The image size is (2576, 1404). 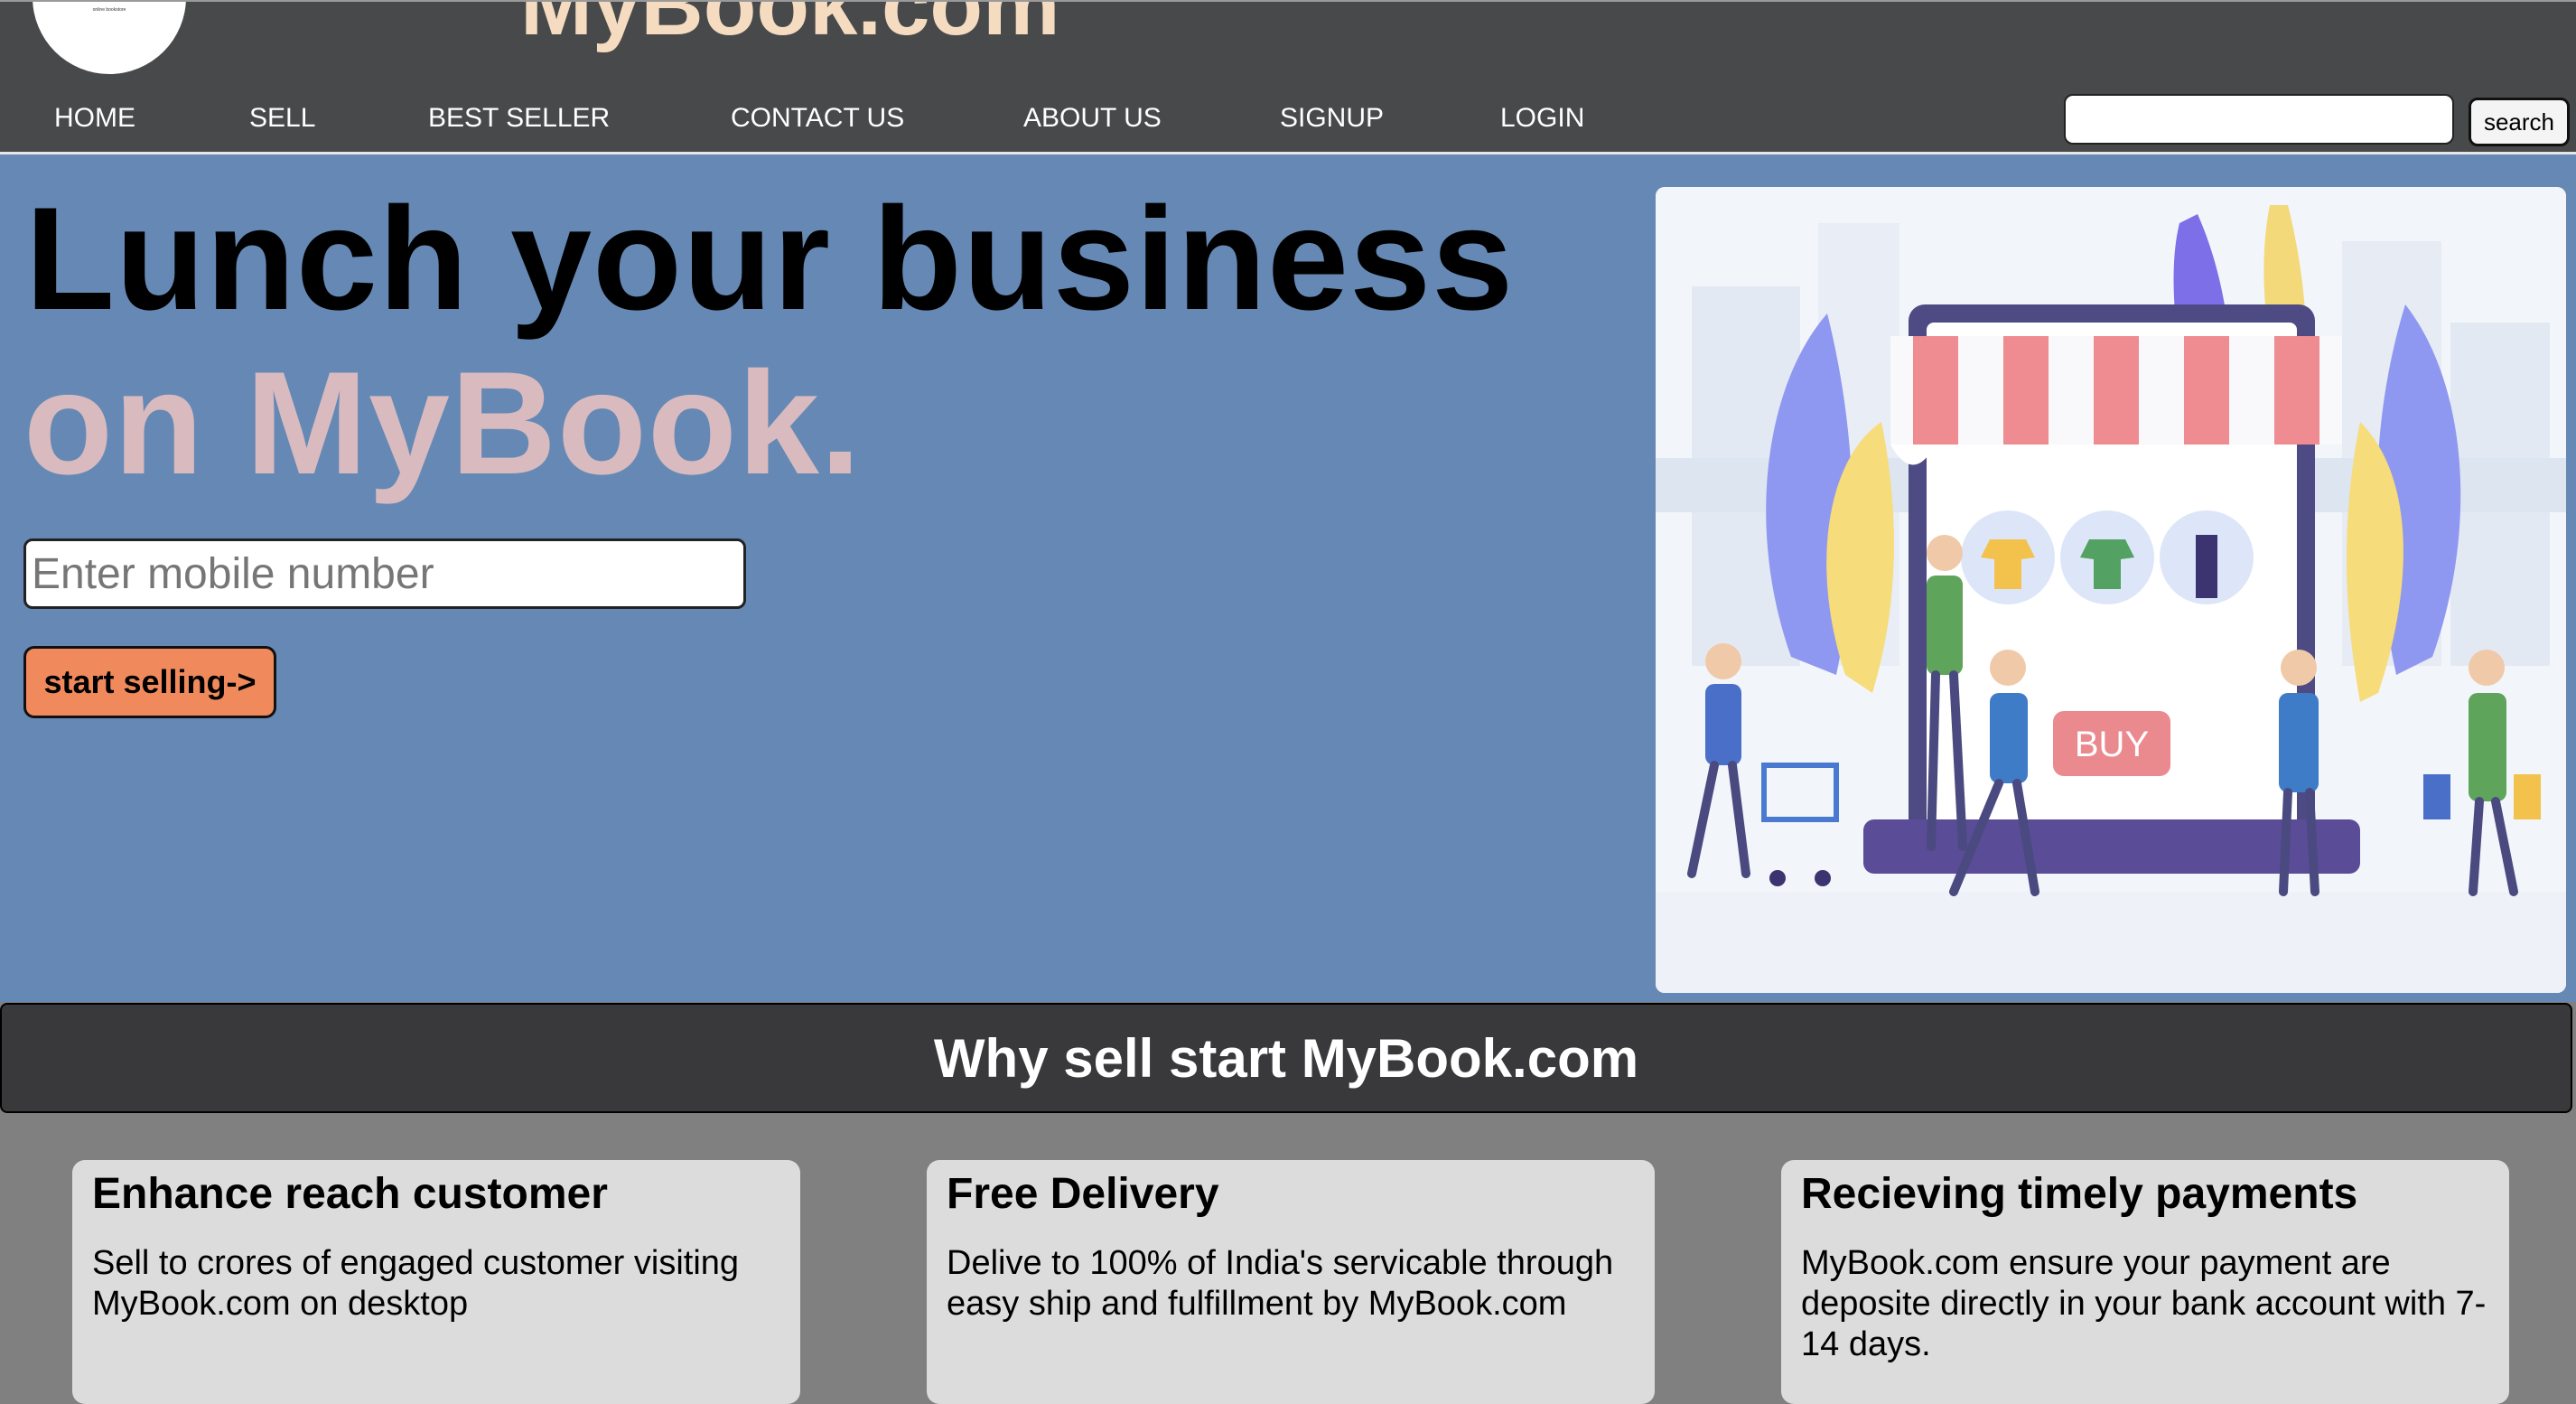 I want to click on feature-card-title: Recieving timely payments, so click(x=2079, y=1194).